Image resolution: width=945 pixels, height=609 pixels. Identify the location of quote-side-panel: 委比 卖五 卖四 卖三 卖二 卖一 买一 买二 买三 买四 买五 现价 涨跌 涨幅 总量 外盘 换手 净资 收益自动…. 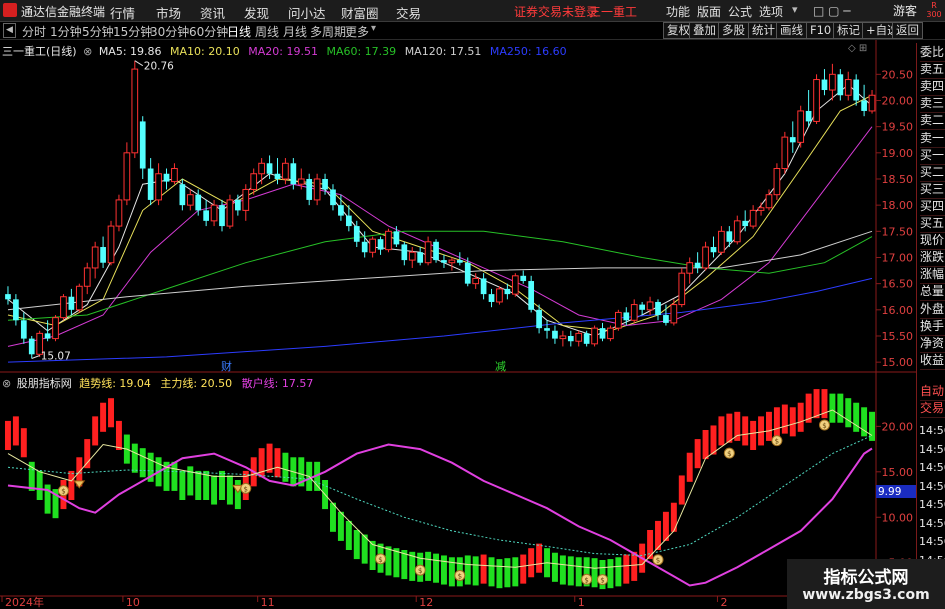
(930, 326).